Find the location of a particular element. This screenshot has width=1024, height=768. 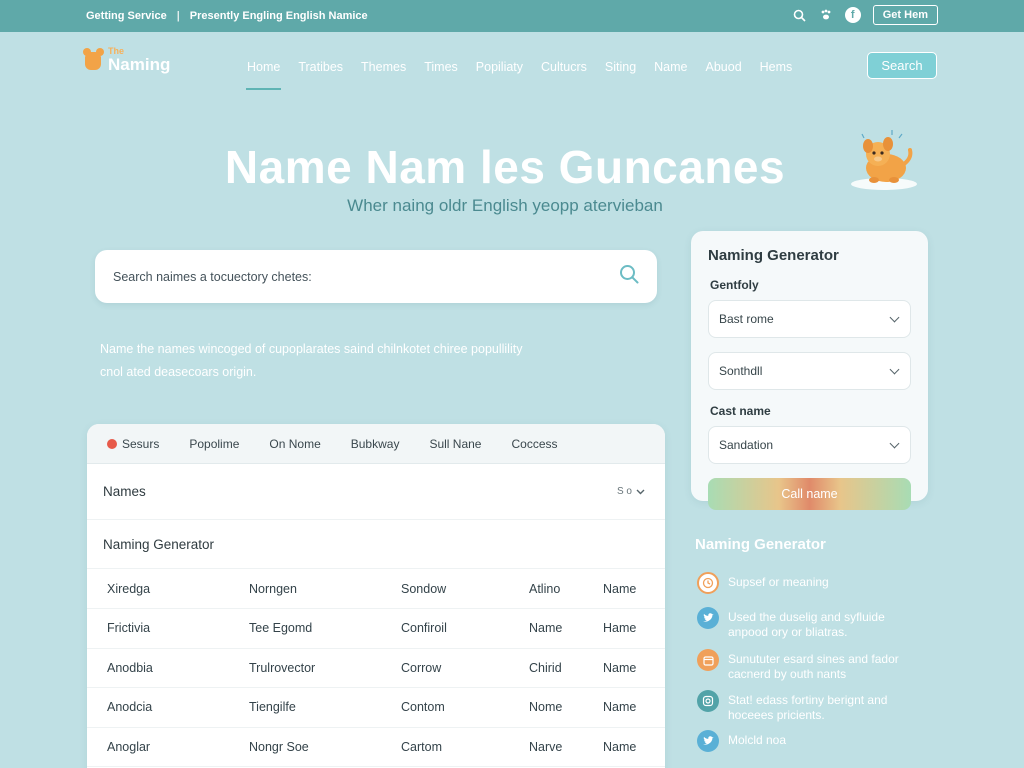

origin-select: Sonthdll is located at coordinates (809, 371).